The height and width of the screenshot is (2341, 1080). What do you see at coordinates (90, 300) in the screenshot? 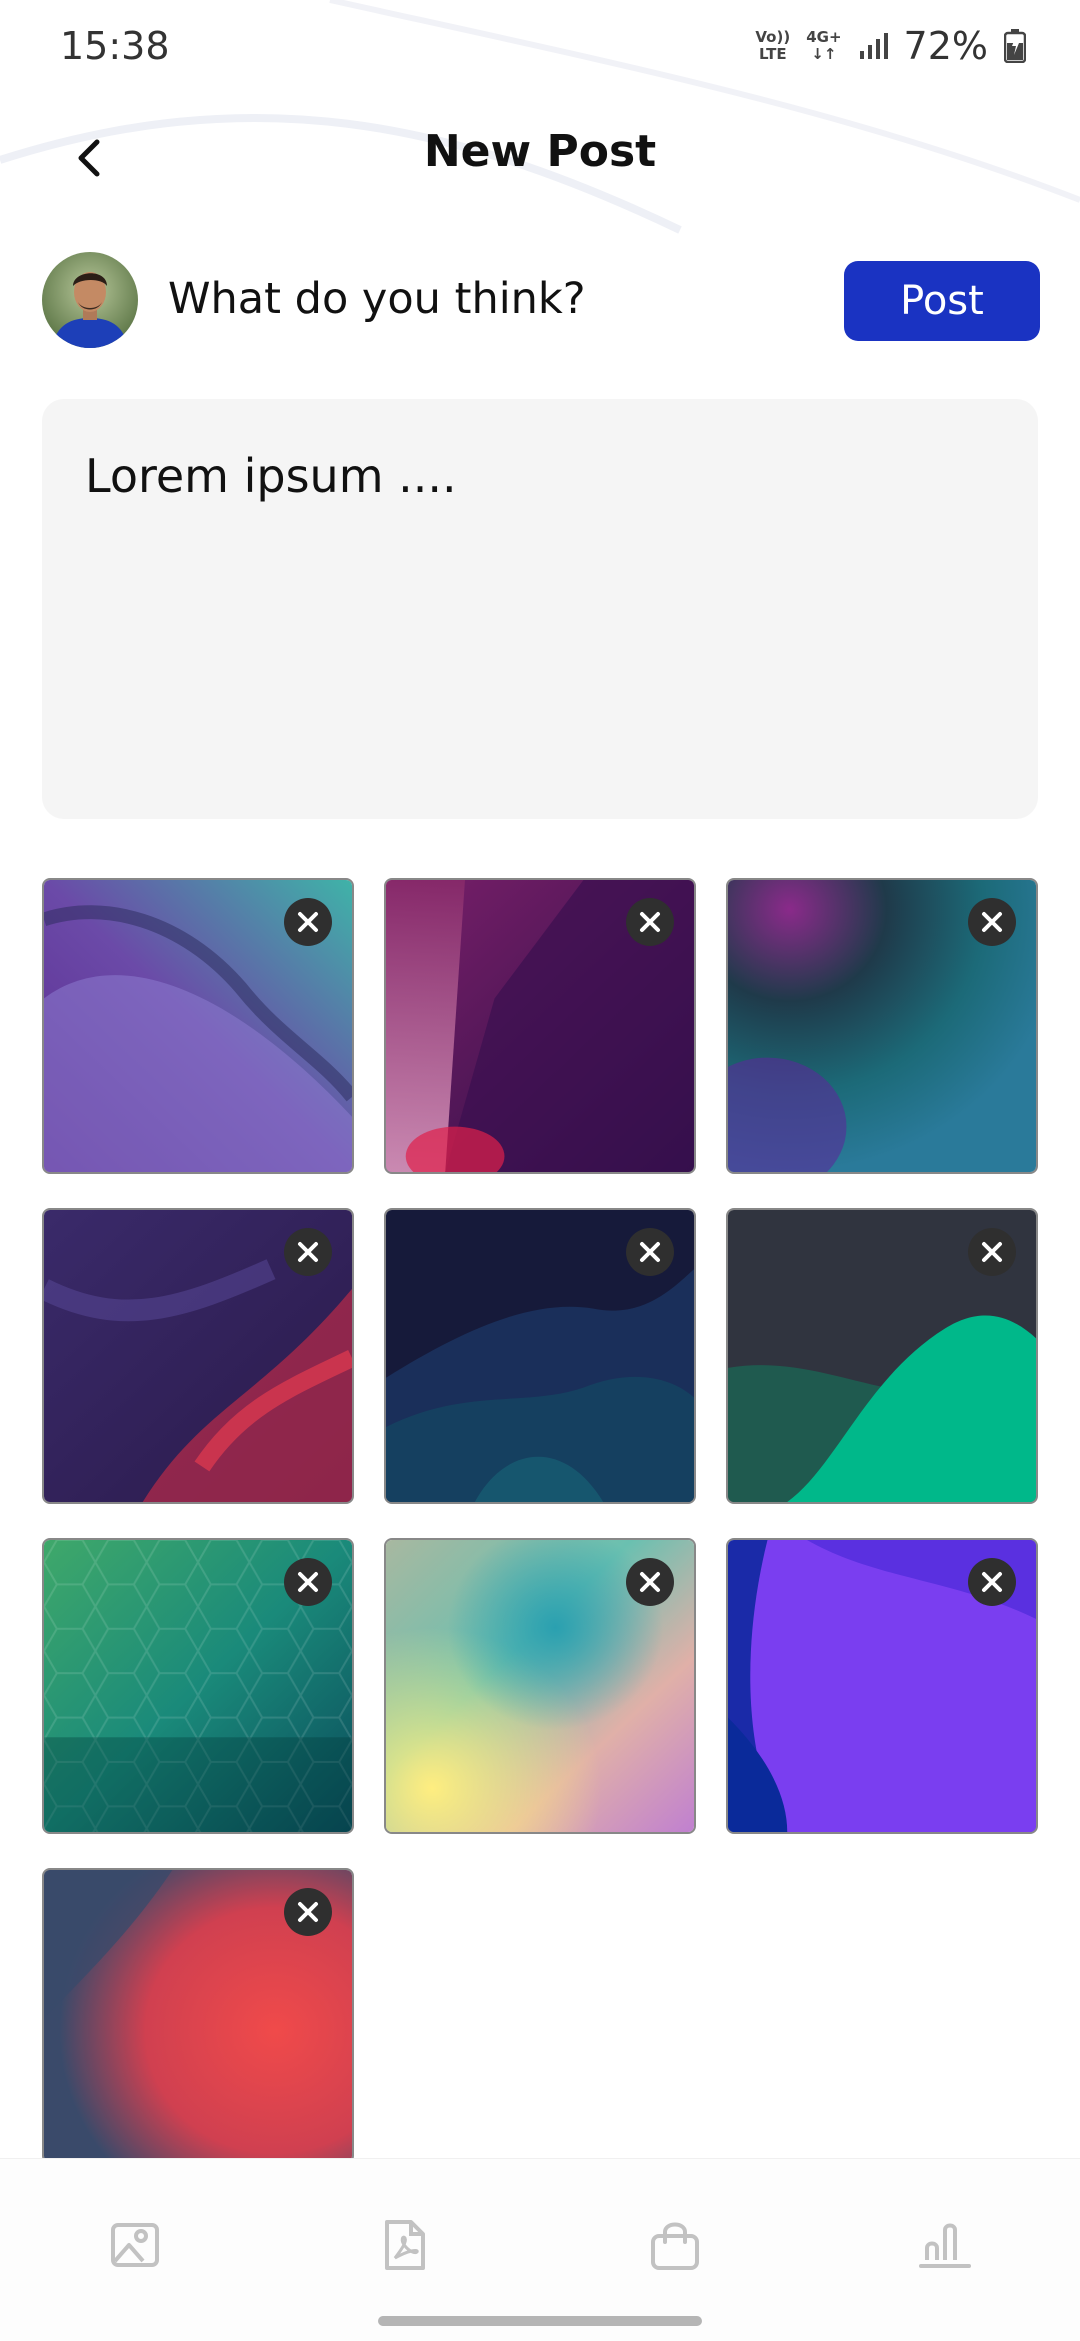
I see `avatar` at bounding box center [90, 300].